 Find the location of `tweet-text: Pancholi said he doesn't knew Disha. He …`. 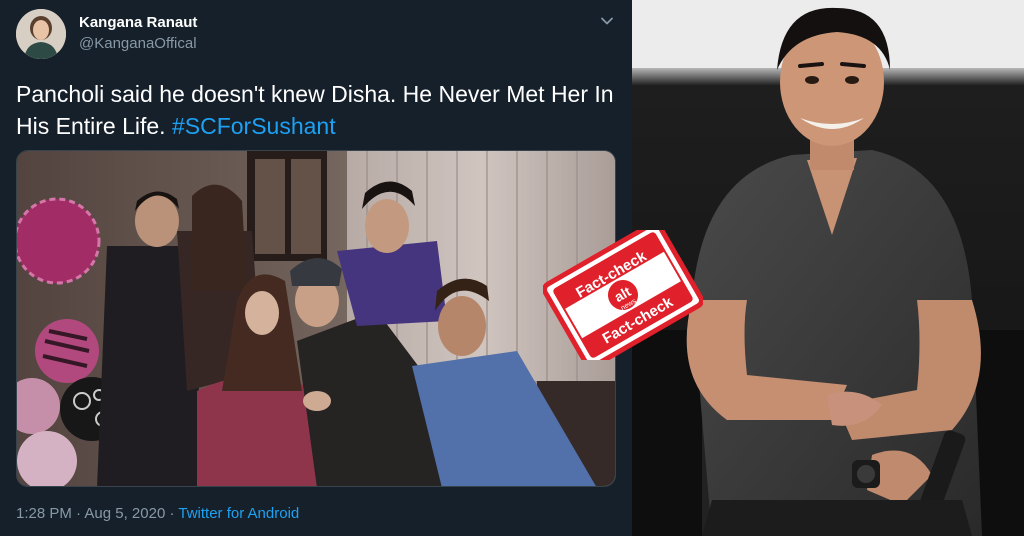

tweet-text: Pancholi said he doesn't knew Disha. He … is located at coordinates (316, 110).